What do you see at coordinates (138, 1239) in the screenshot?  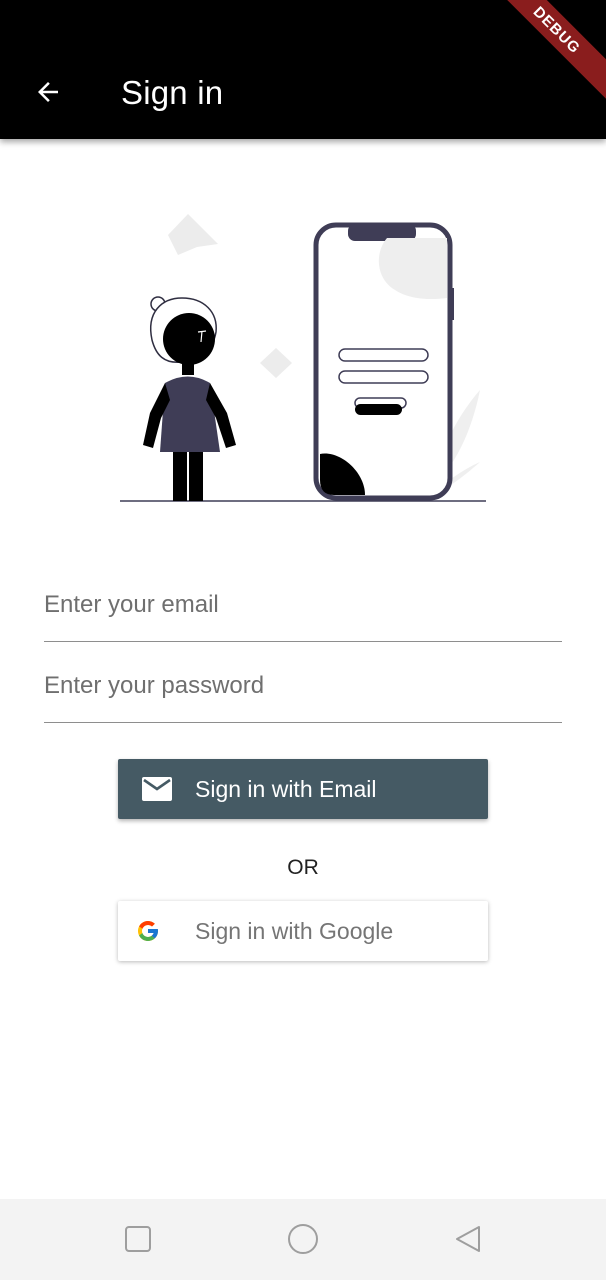 I see `recent-apps-square-icon` at bounding box center [138, 1239].